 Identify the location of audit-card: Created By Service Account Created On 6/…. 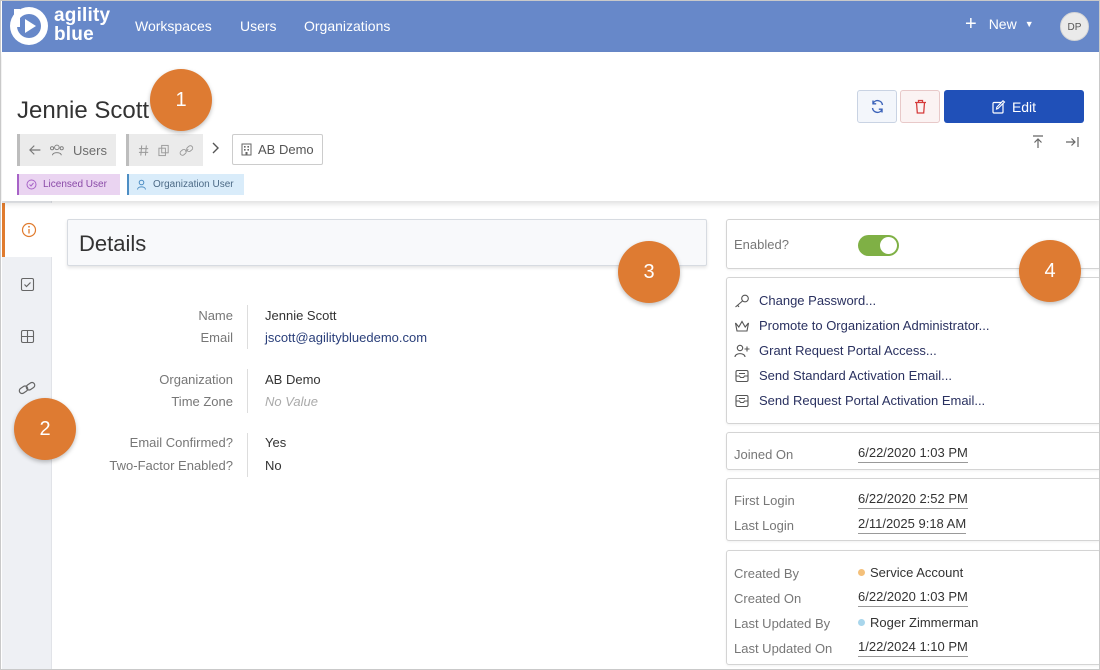
(912, 607).